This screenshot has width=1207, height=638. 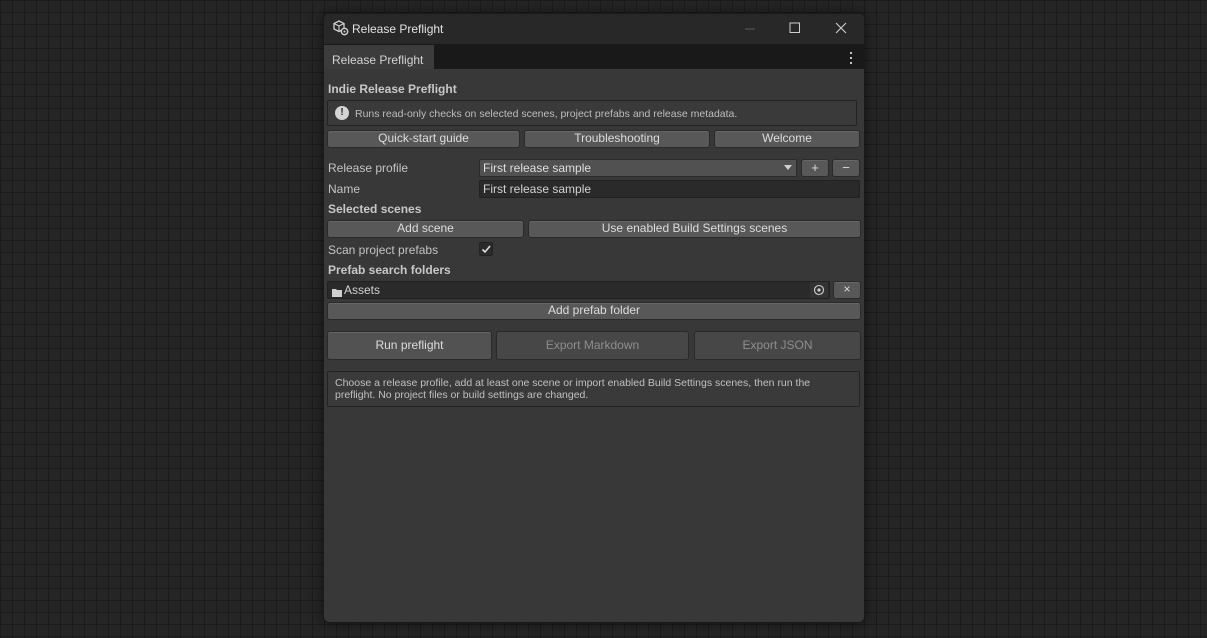 I want to click on maximize-button, so click(x=795, y=29).